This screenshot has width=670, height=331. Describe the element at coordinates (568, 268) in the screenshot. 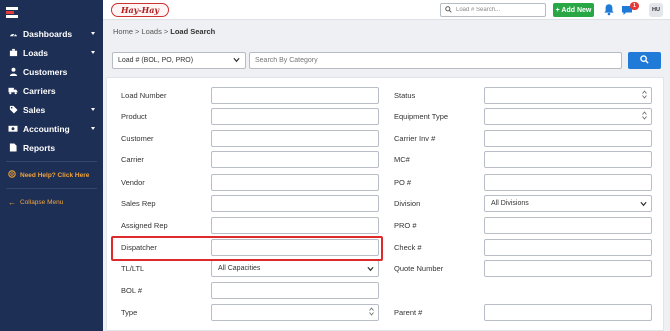

I see `quote-number-input` at that location.